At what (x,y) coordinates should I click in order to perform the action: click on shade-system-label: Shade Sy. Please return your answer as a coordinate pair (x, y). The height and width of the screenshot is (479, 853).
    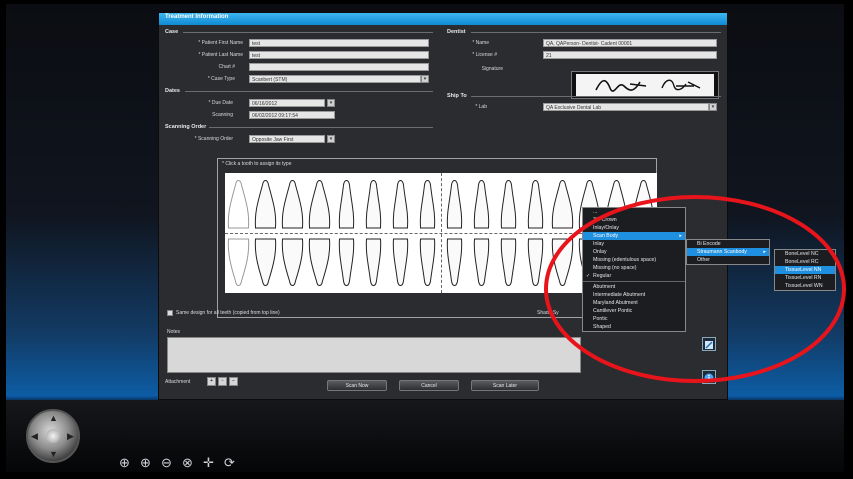
    Looking at the image, I should click on (548, 313).